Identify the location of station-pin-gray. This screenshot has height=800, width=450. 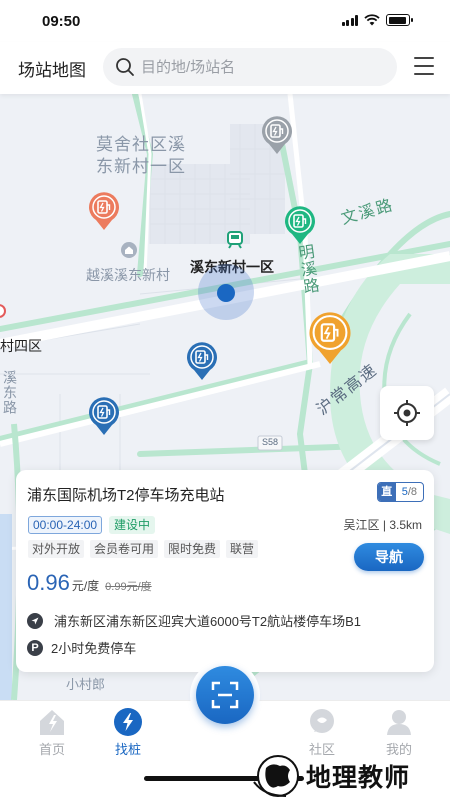
(277, 135).